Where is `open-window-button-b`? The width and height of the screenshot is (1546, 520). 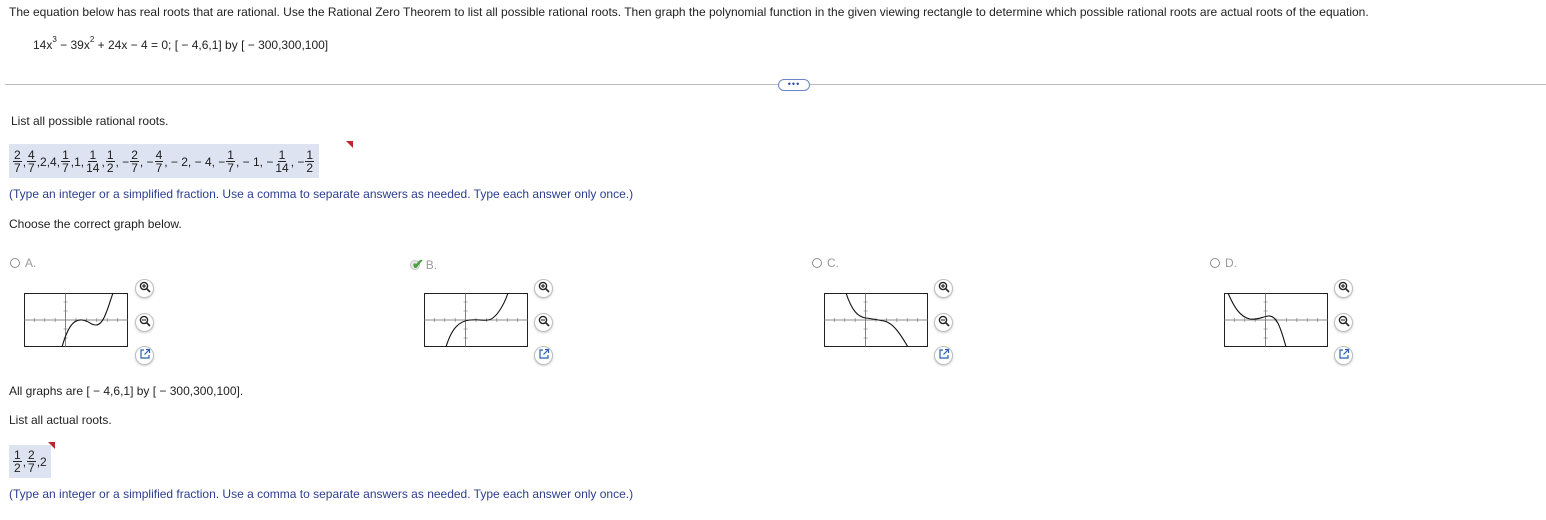
open-window-button-b is located at coordinates (543, 355).